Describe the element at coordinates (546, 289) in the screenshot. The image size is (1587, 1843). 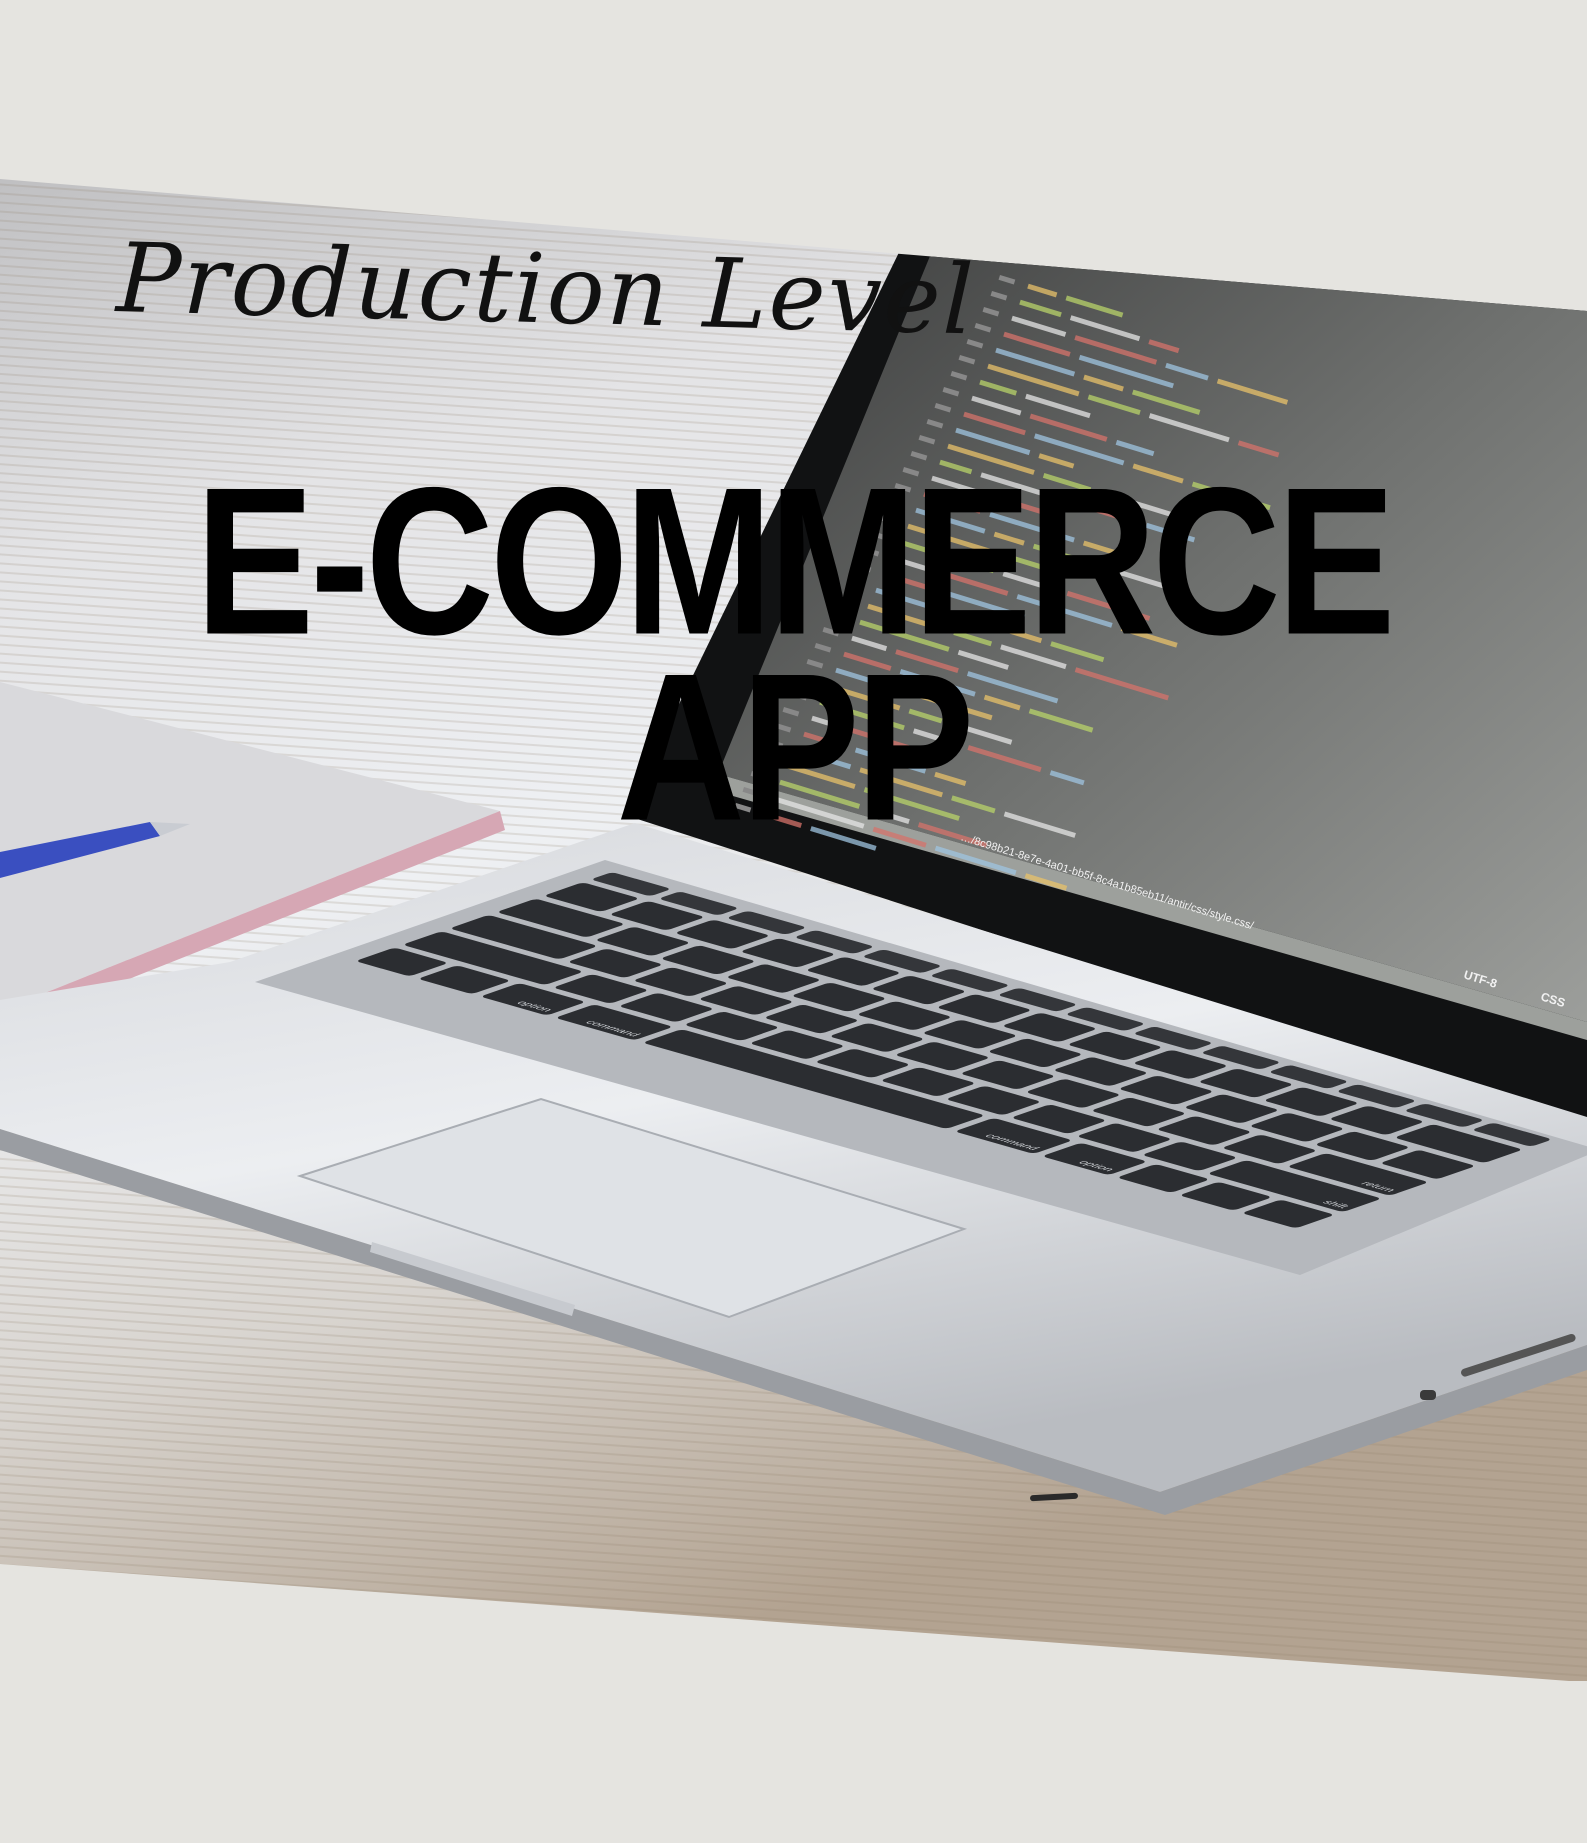
I see `script-title: Production Level` at that location.